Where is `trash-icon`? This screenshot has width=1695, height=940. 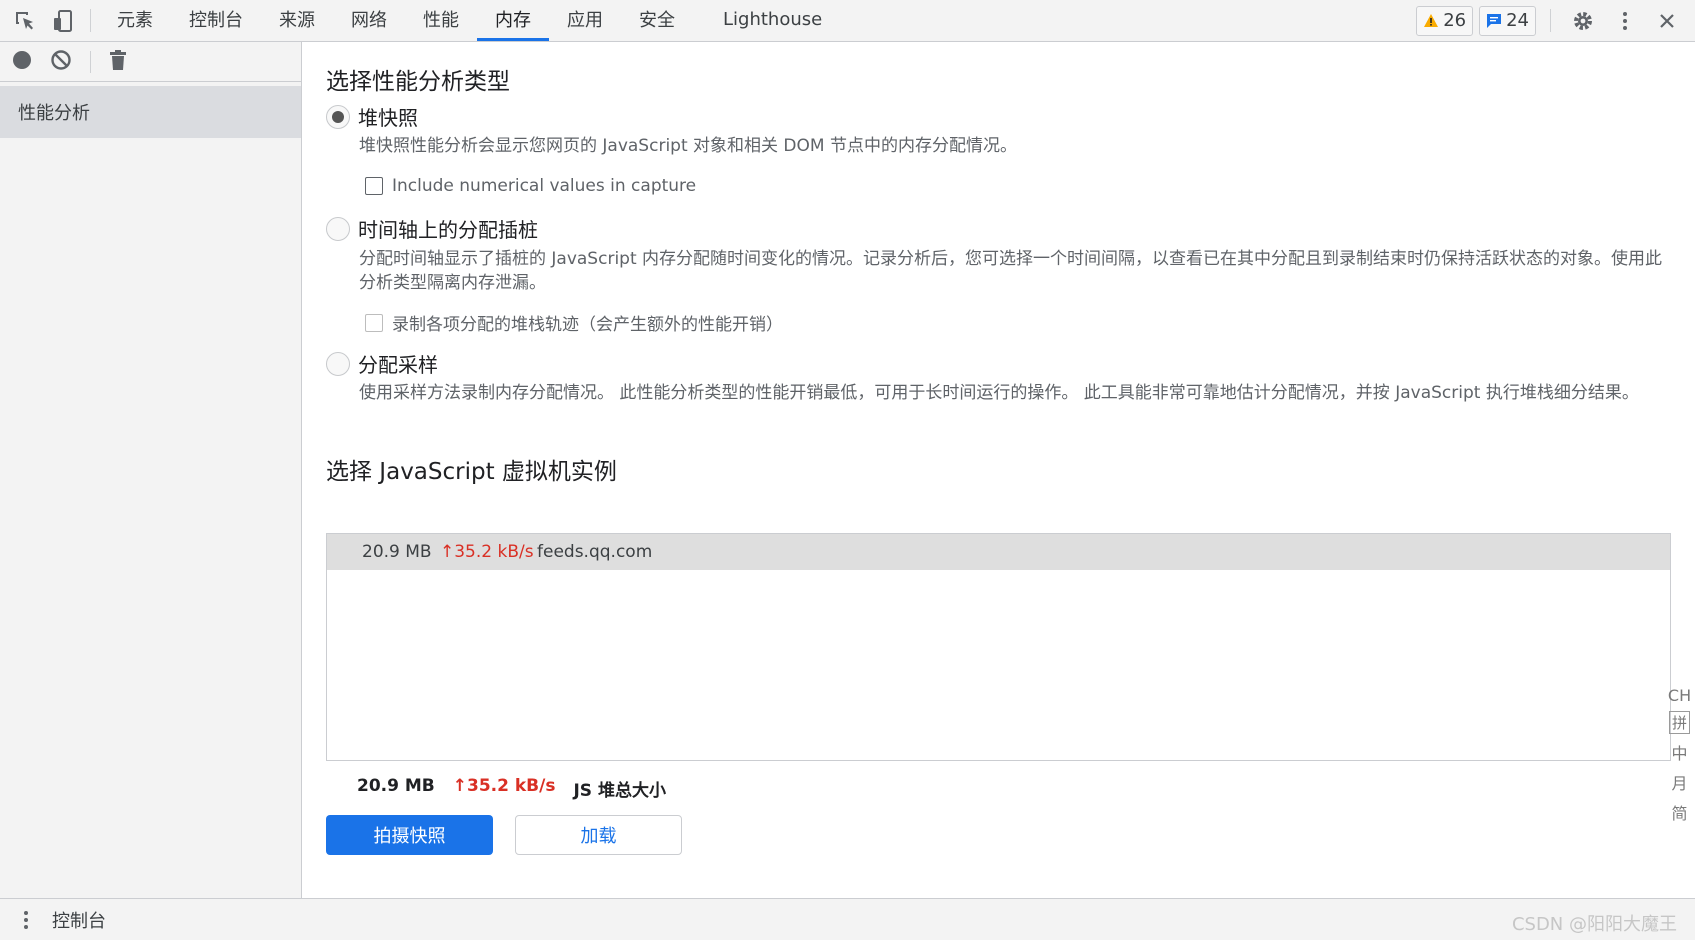 trash-icon is located at coordinates (118, 62).